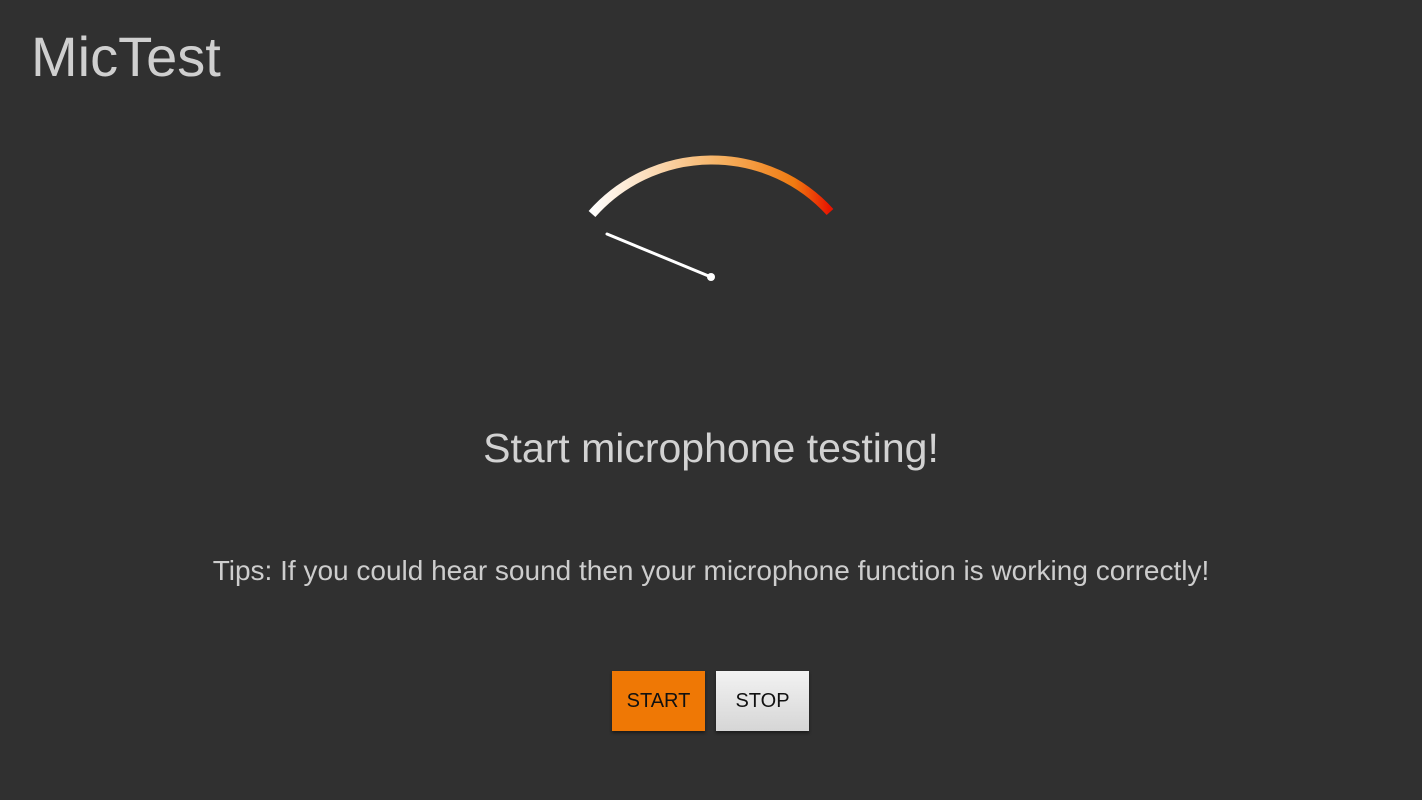 This screenshot has width=1422, height=800. Describe the element at coordinates (711, 218) in the screenshot. I see `sound-level-meter` at that location.